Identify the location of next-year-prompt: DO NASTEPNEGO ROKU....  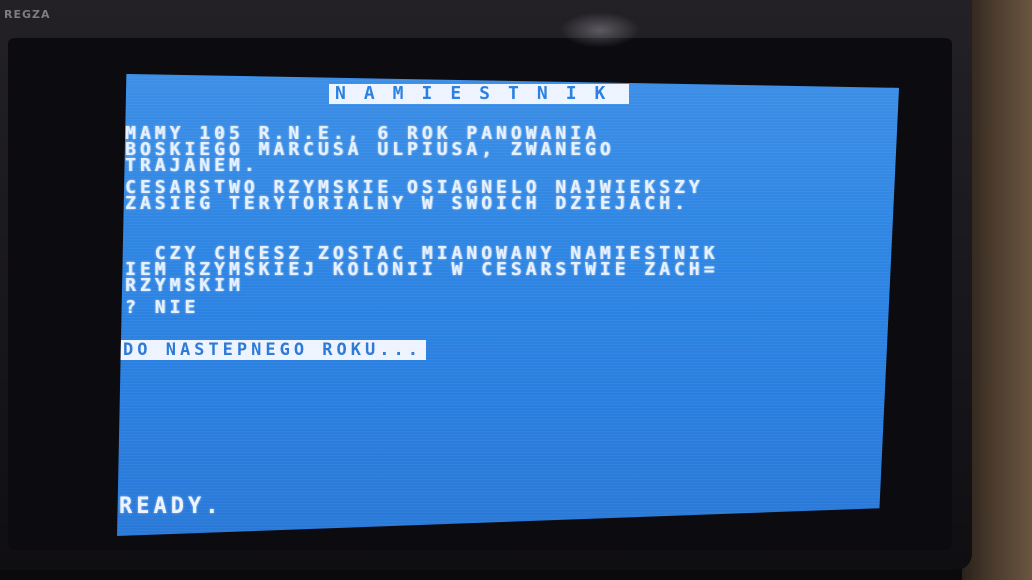
(272, 350).